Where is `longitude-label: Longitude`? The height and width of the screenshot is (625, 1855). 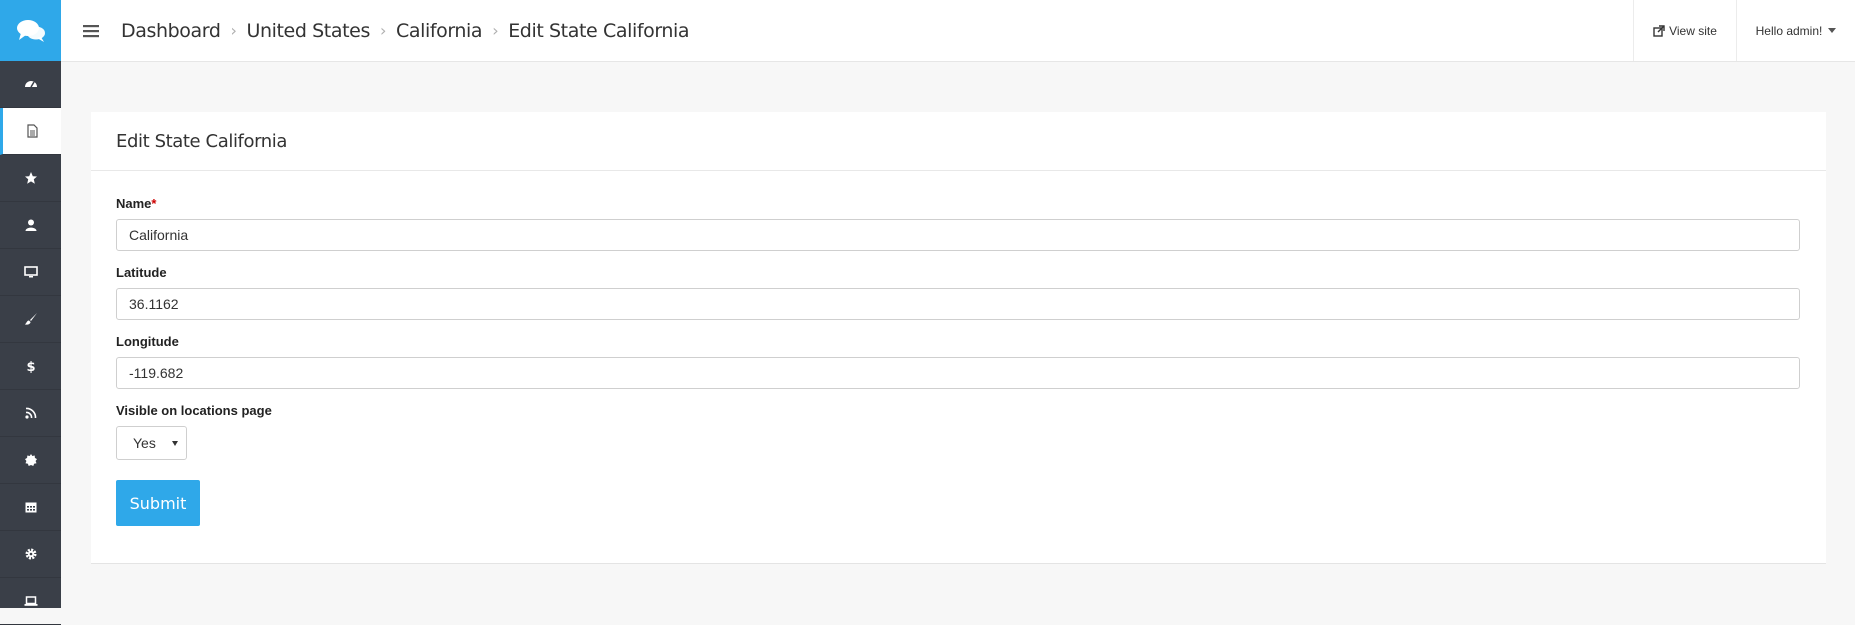 longitude-label: Longitude is located at coordinates (147, 341).